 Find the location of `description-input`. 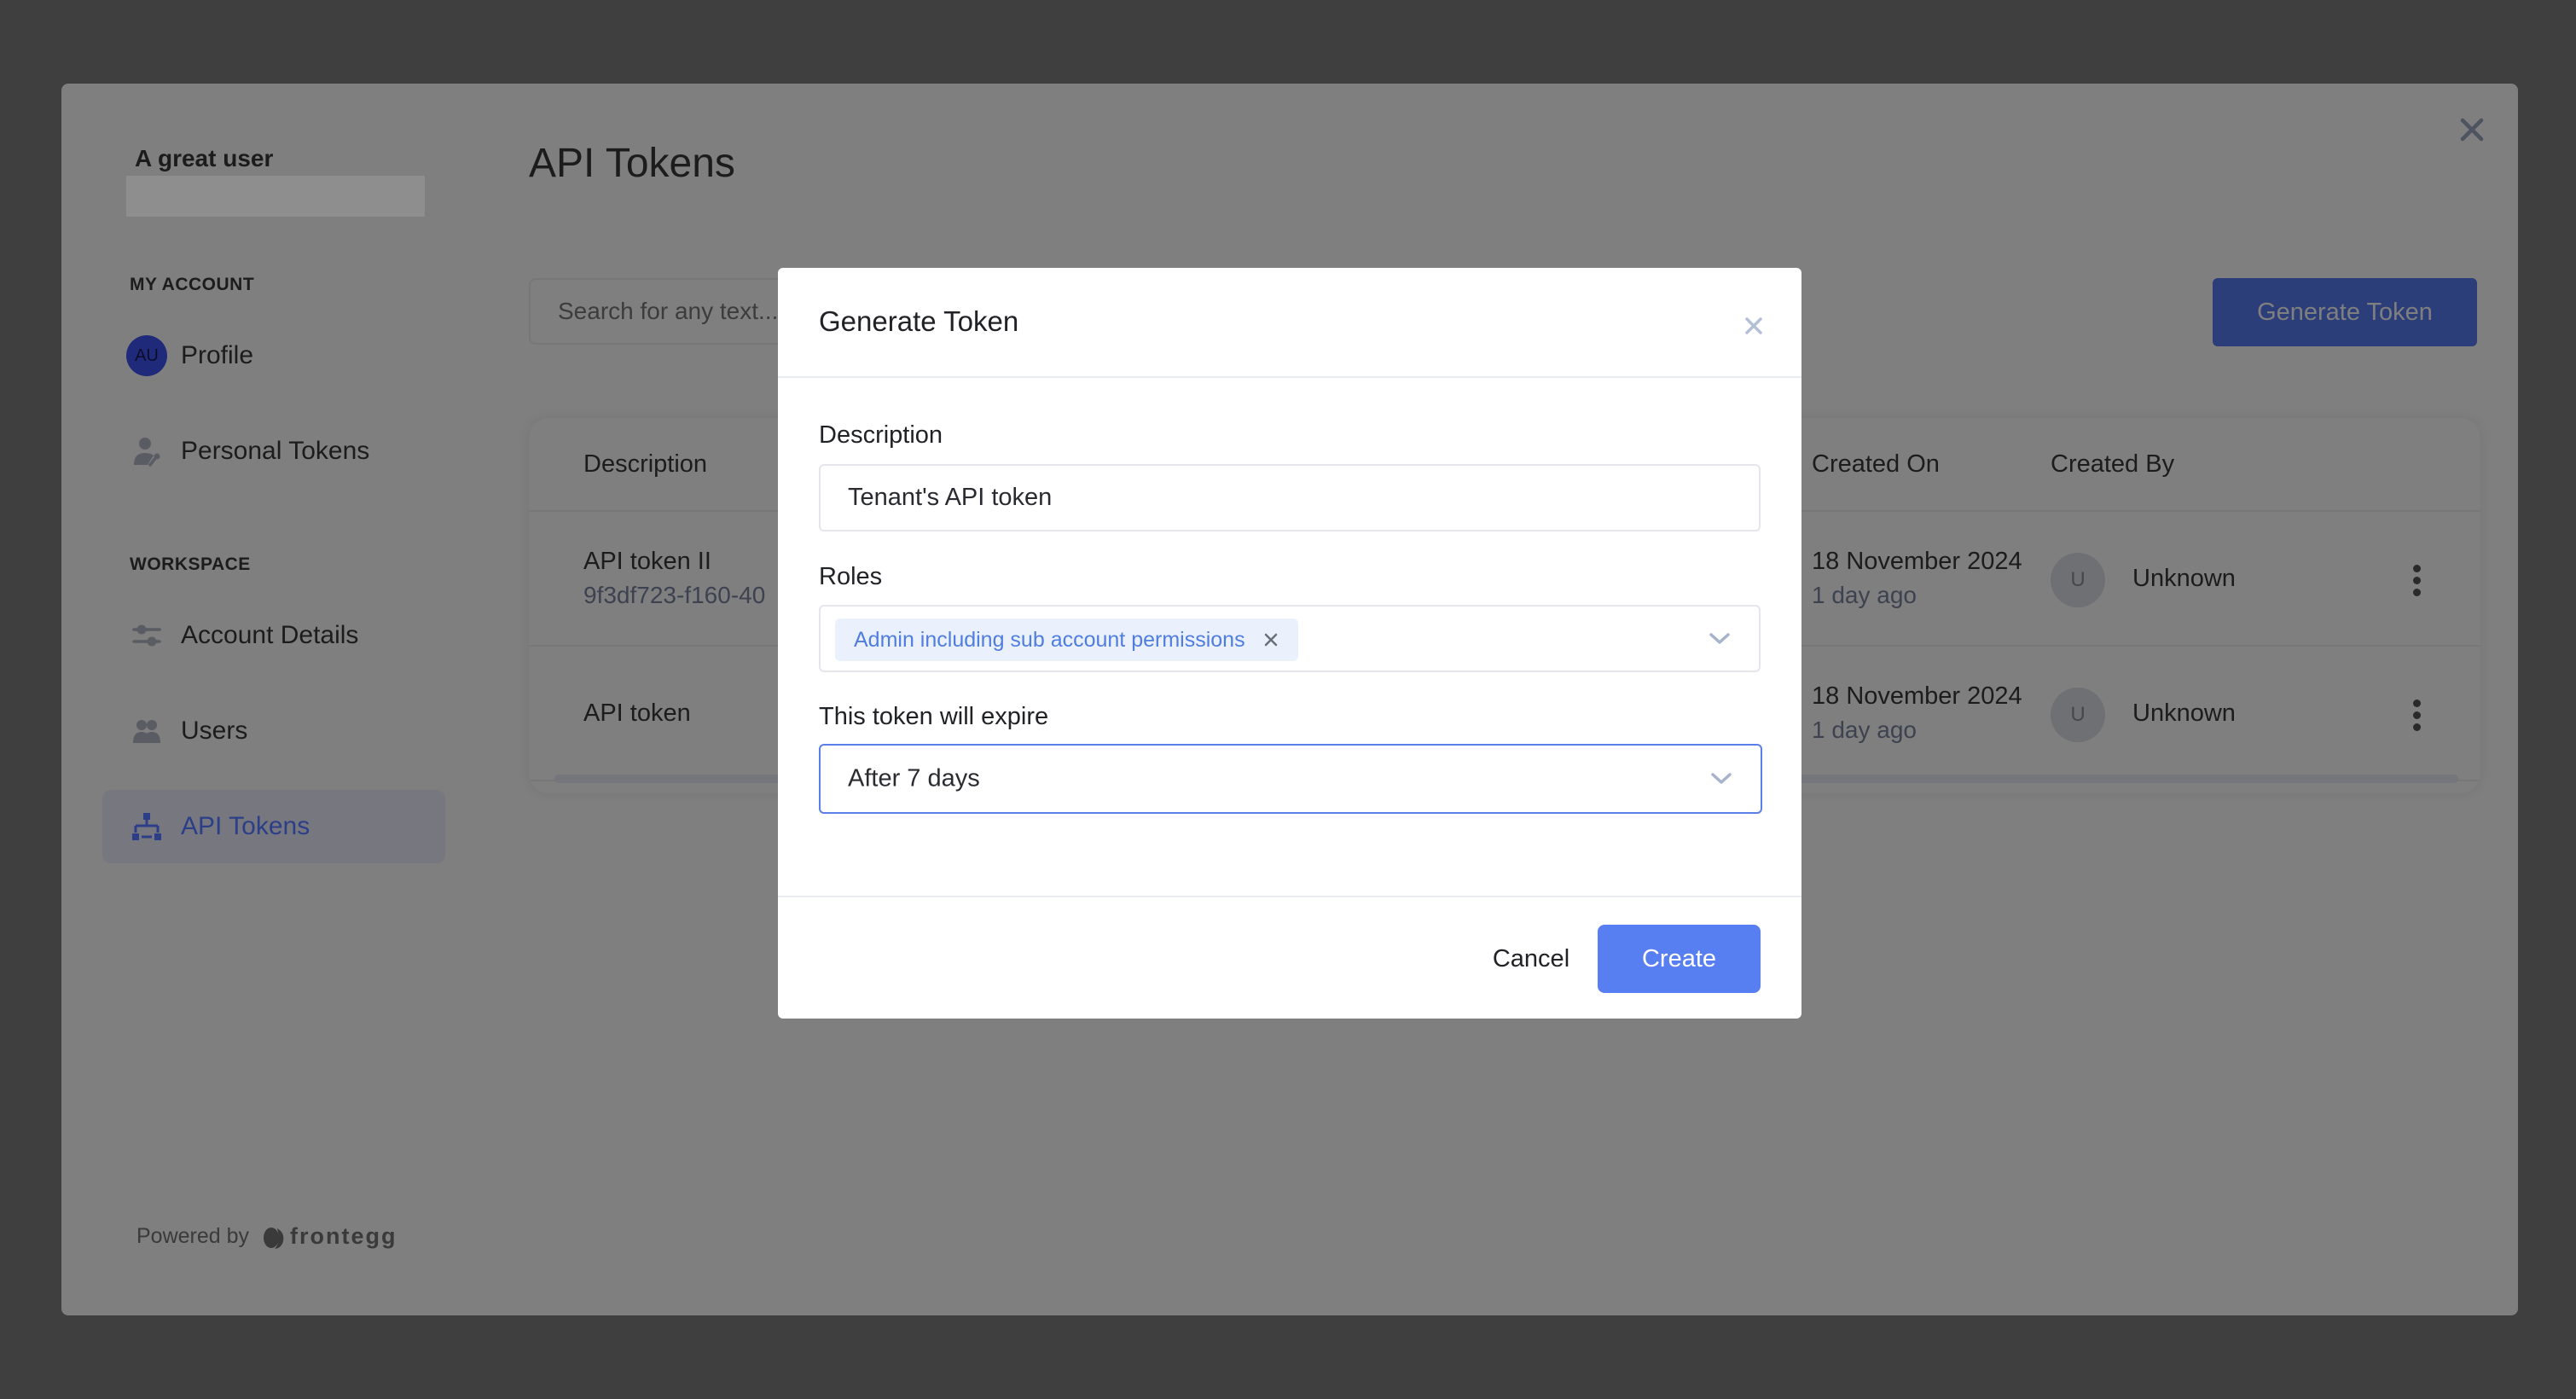

description-input is located at coordinates (1290, 498).